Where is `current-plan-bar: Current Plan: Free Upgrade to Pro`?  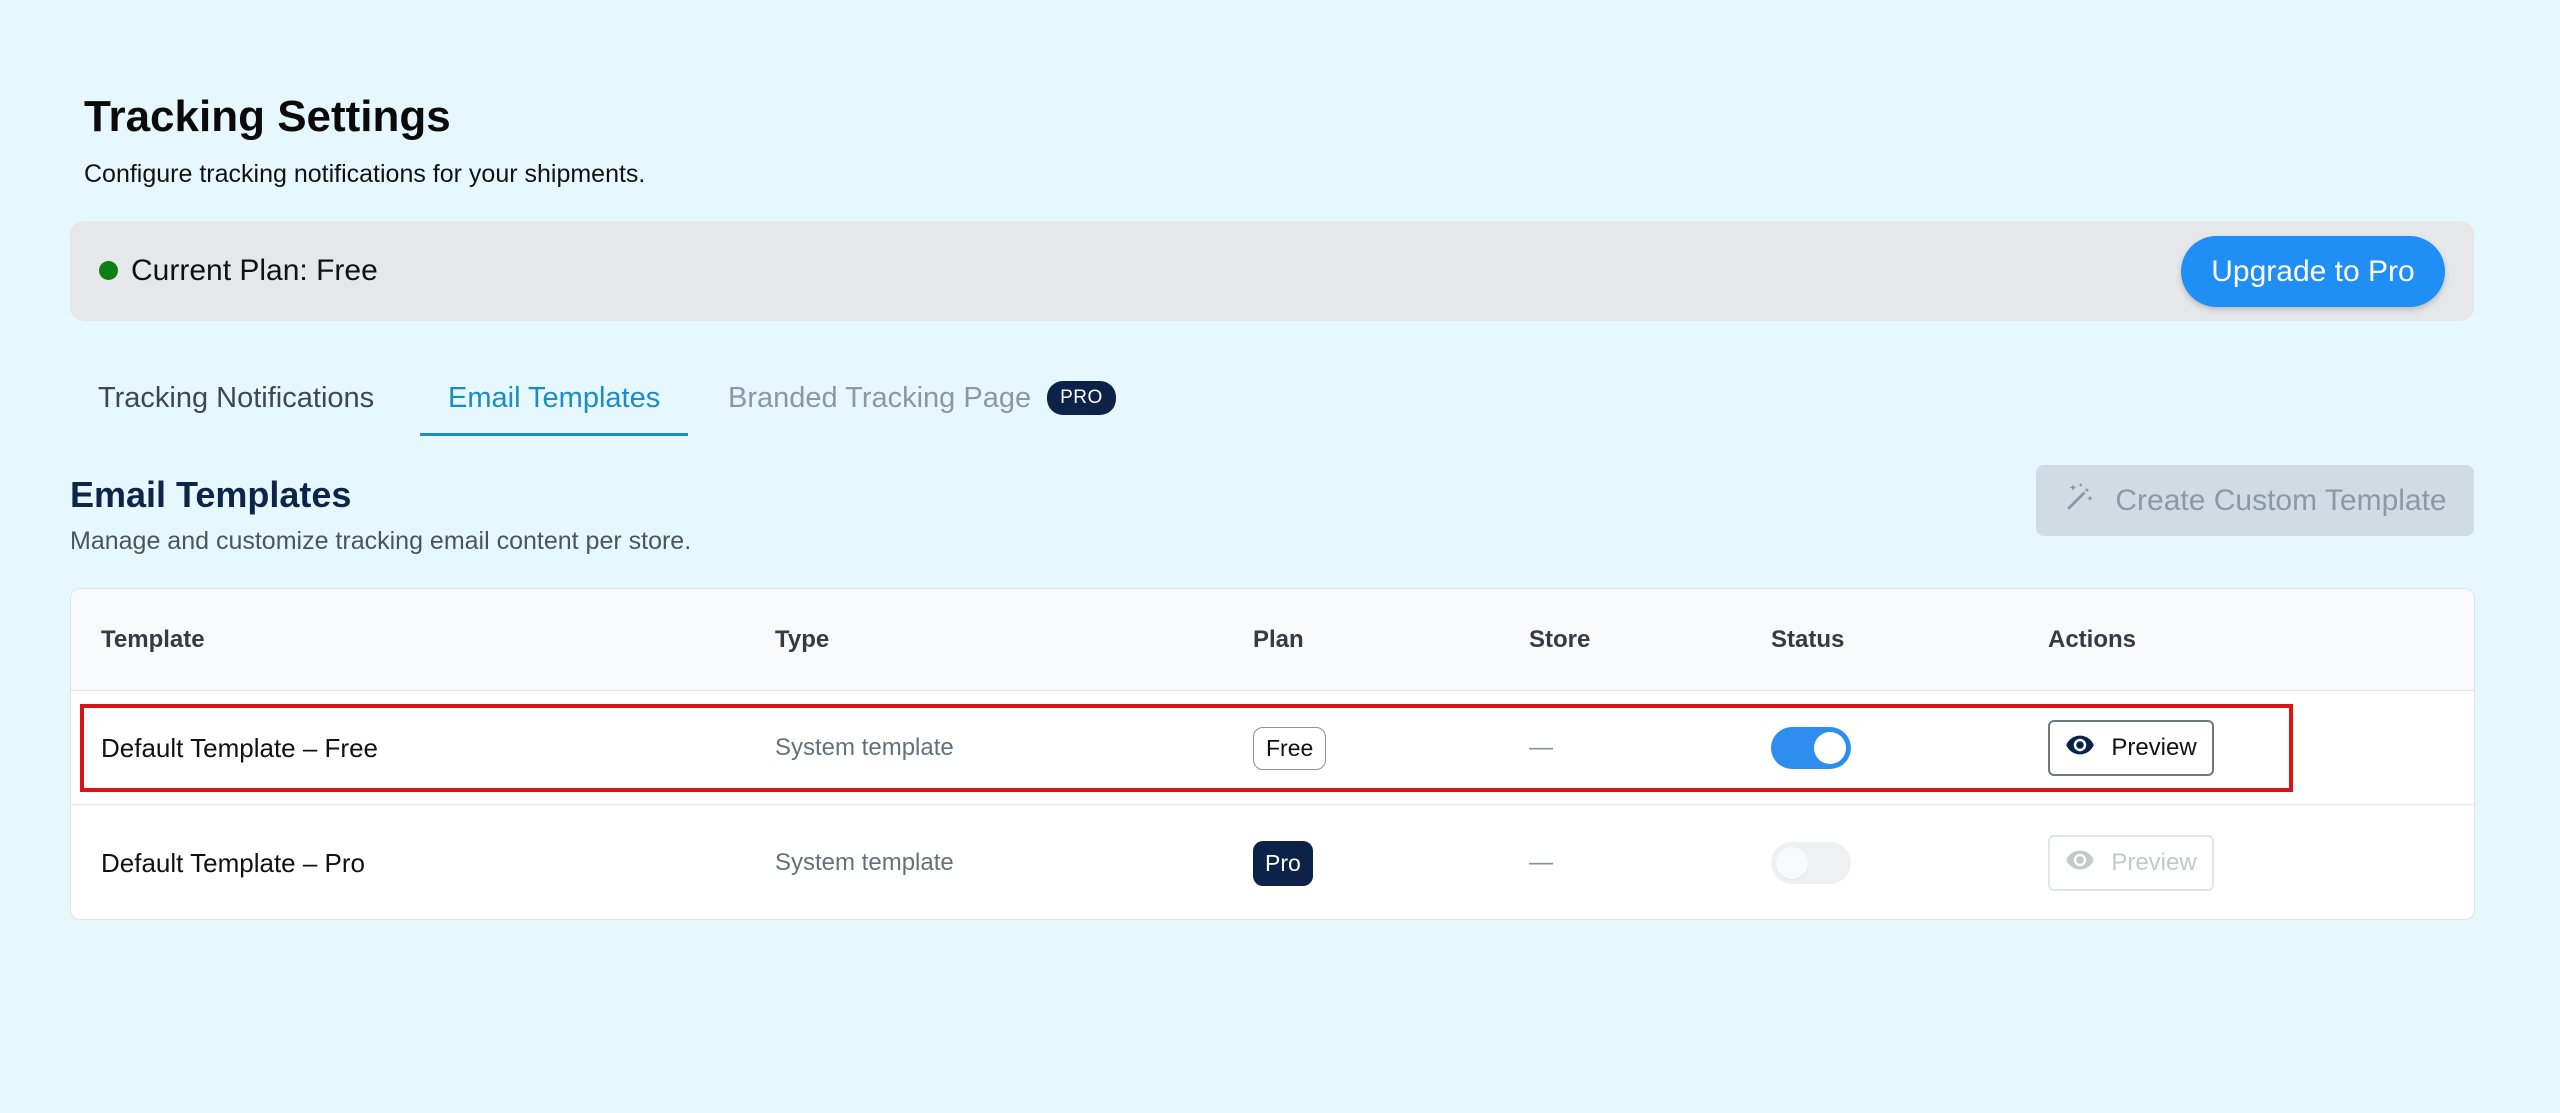
current-plan-bar: Current Plan: Free Upgrade to Pro is located at coordinates (1272, 271).